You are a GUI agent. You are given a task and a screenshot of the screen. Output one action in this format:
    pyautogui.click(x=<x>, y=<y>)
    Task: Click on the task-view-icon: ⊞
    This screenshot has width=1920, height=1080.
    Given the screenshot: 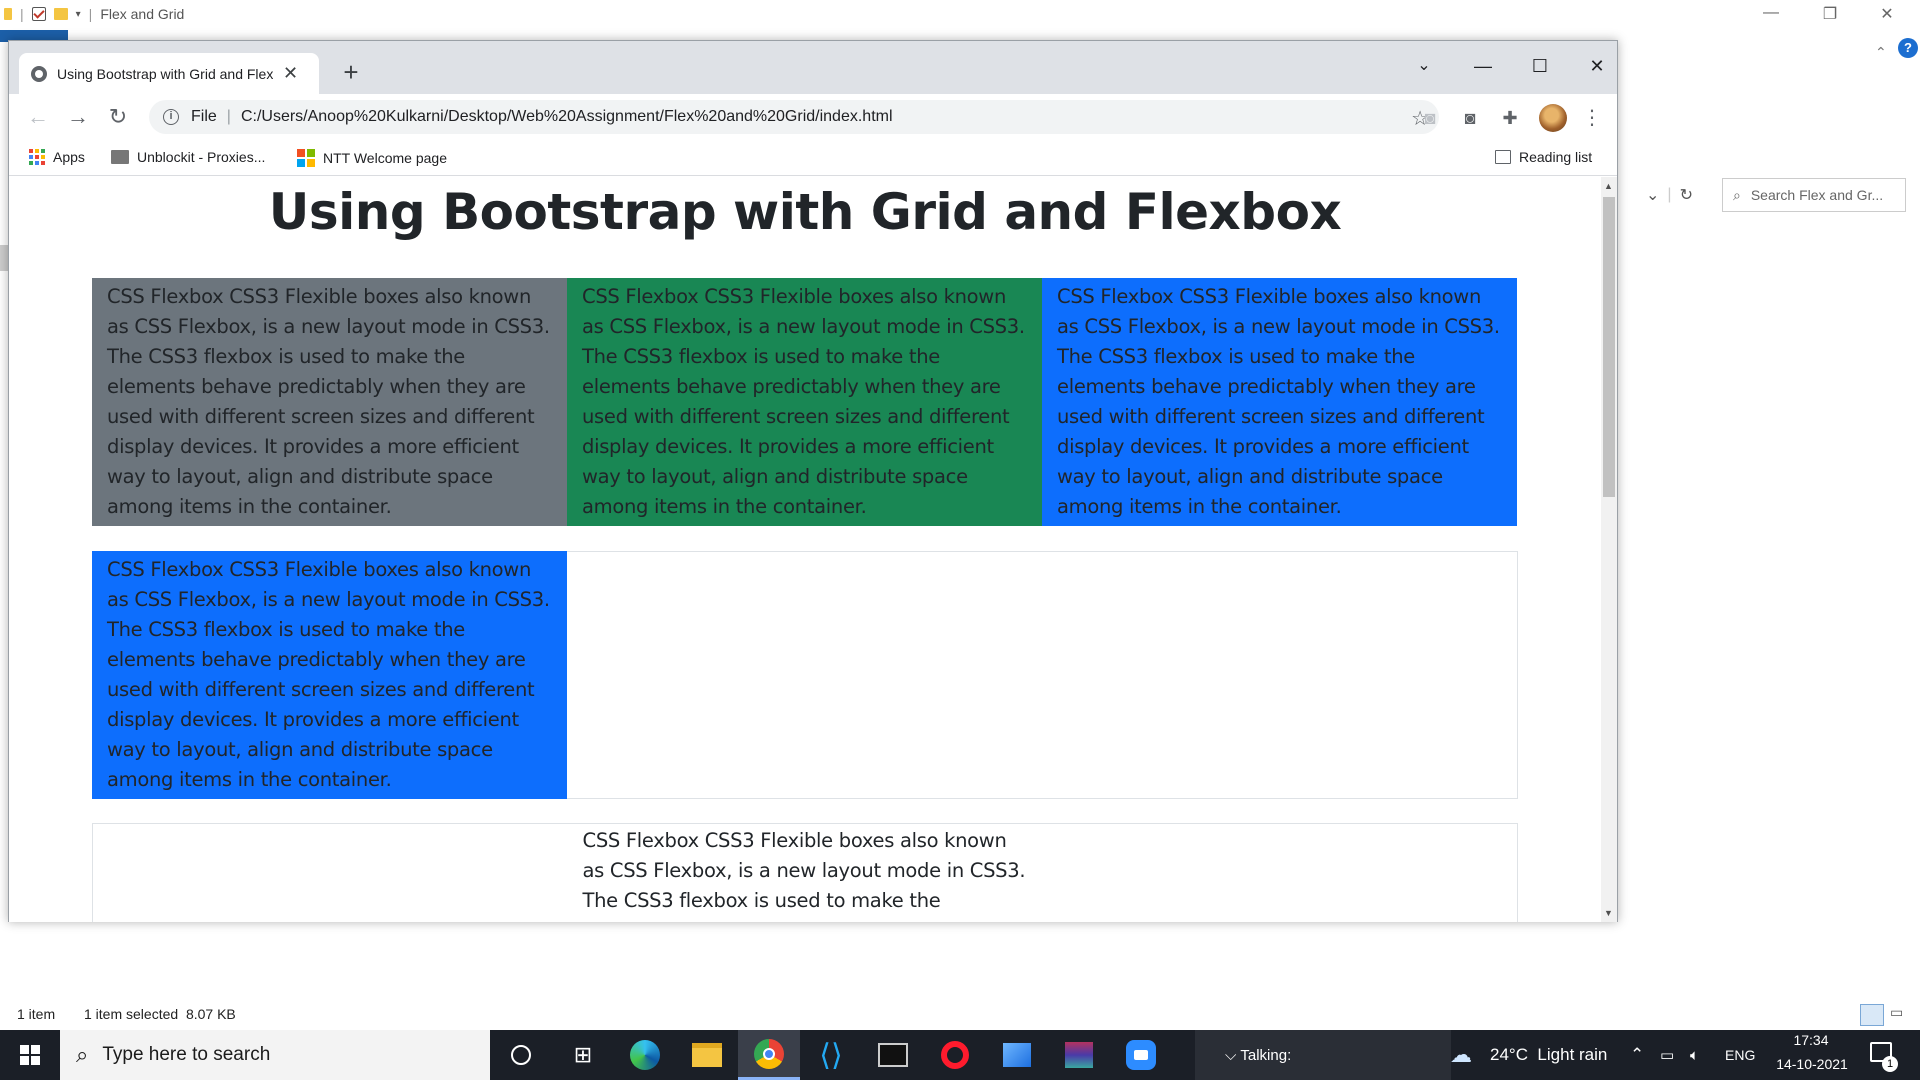 What is the action you would take?
    pyautogui.click(x=583, y=1055)
    